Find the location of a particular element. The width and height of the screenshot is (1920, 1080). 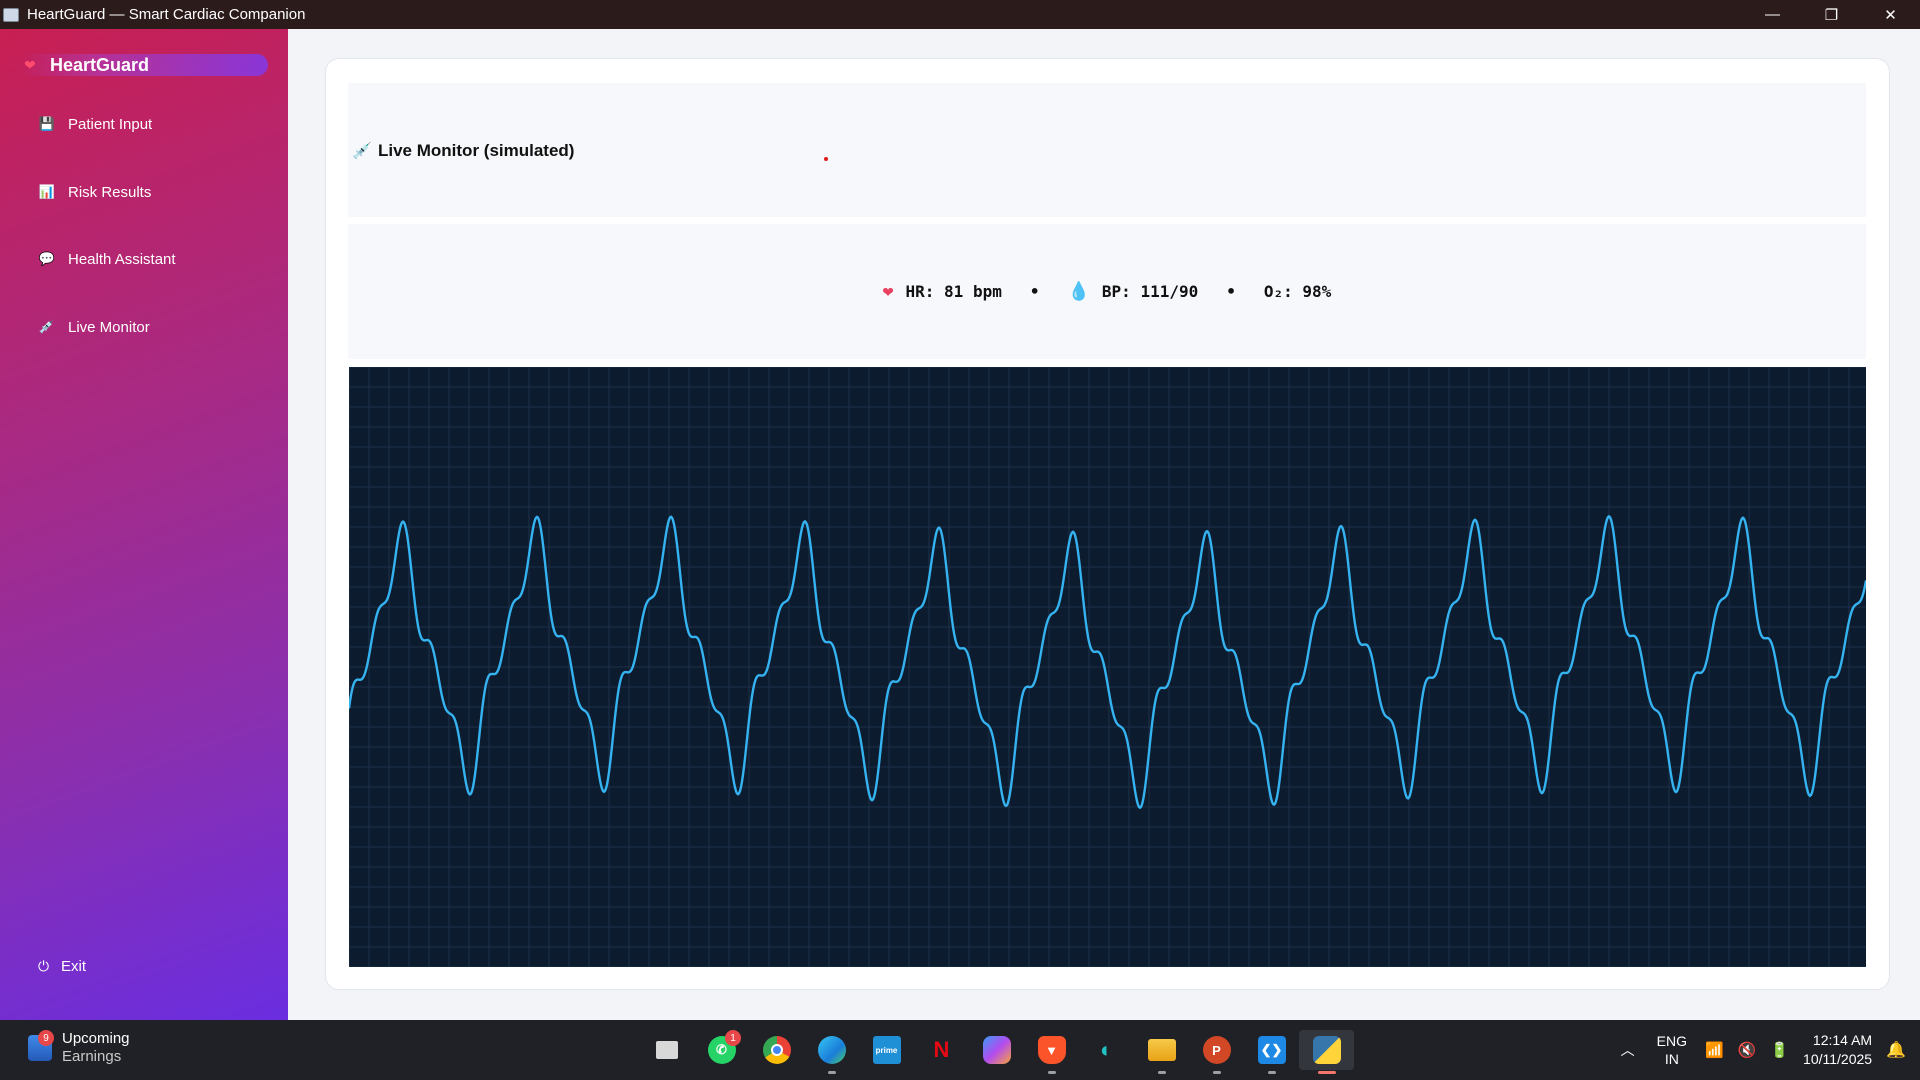

folder-icon is located at coordinates (1161, 1050).